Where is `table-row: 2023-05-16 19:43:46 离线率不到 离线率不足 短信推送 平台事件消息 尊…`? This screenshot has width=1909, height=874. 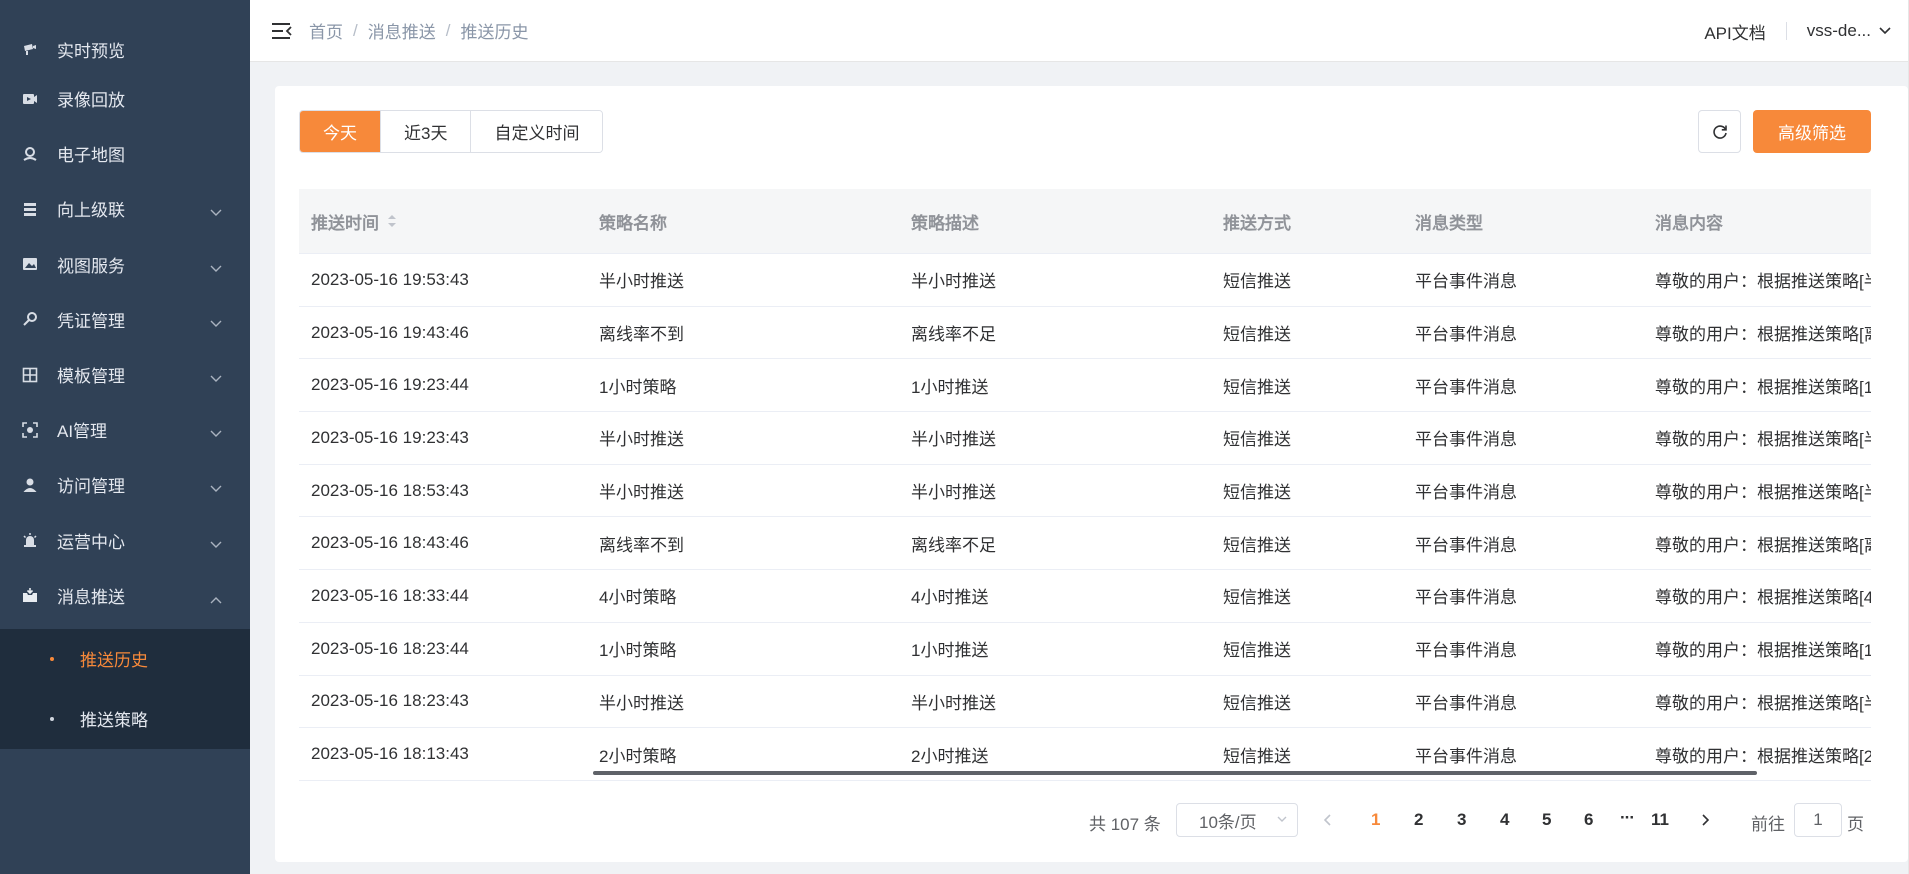
table-row: 2023-05-16 19:43:46 离线率不到 离线率不足 短信推送 平台事件消息 尊… is located at coordinates (1085, 333).